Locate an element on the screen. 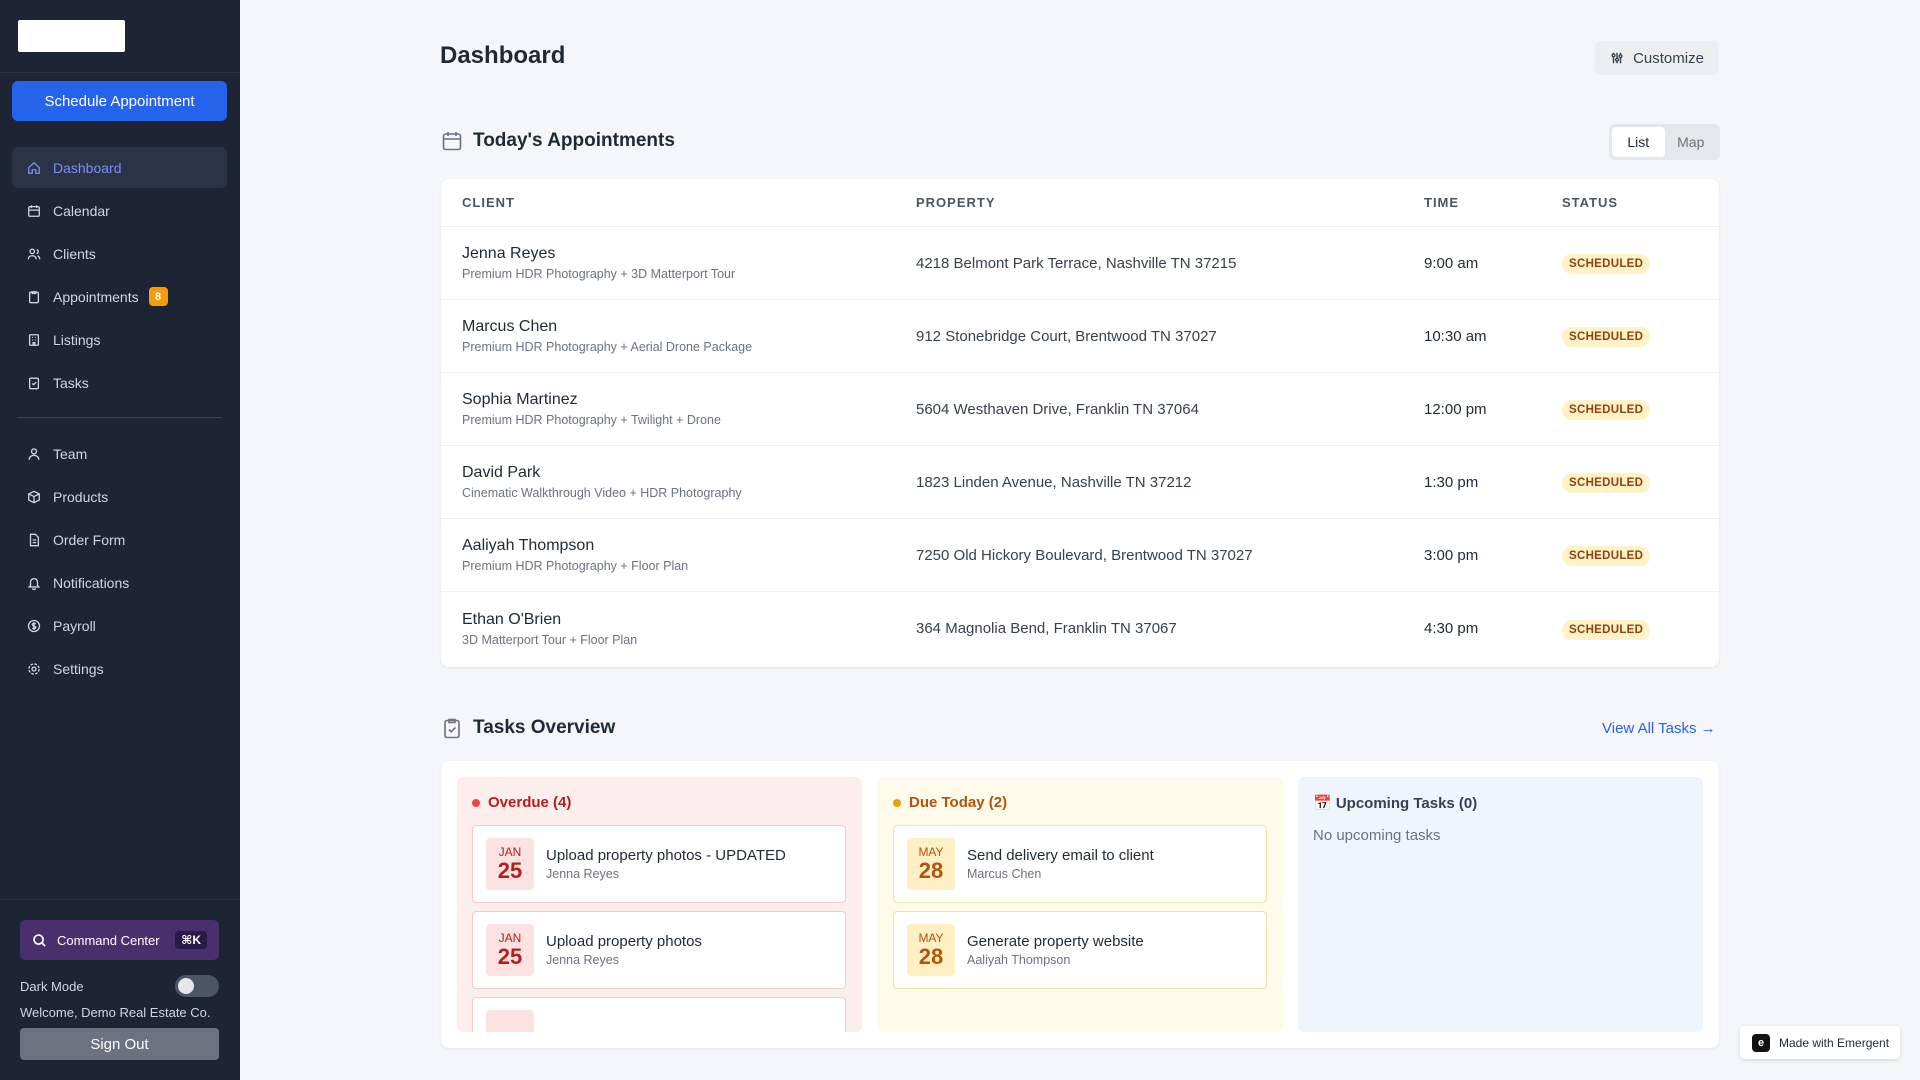 The height and width of the screenshot is (1080, 1920). client-name: Marcus Chen is located at coordinates (510, 326).